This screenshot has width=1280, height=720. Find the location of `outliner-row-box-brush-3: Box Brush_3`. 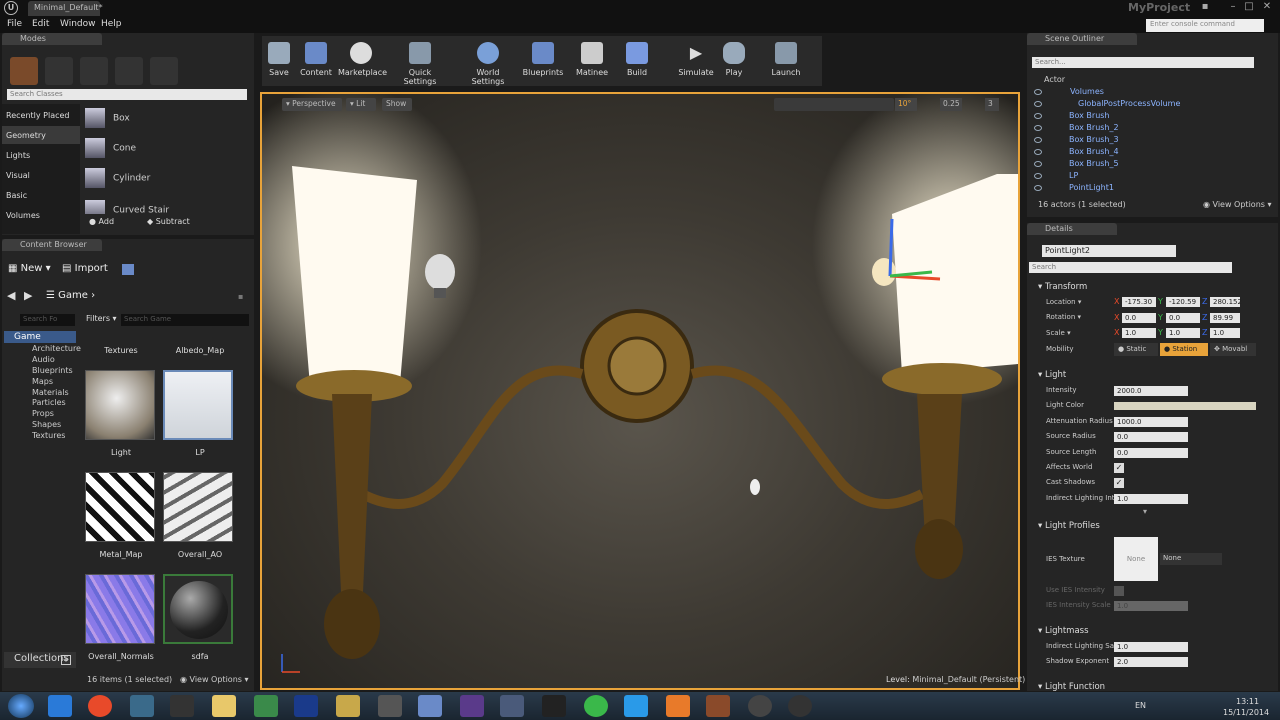

outliner-row-box-brush-3: Box Brush_3 is located at coordinates (1094, 139).